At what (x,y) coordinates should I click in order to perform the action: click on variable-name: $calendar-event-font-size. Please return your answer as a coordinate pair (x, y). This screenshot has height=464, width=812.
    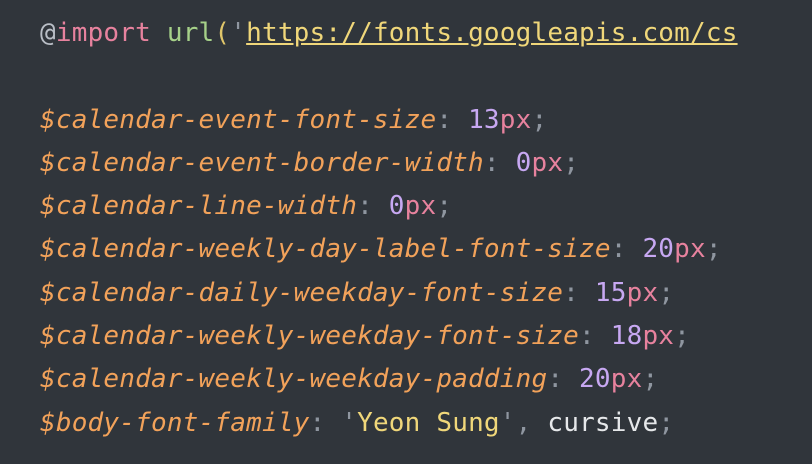
    Looking at the image, I should click on (238, 119).